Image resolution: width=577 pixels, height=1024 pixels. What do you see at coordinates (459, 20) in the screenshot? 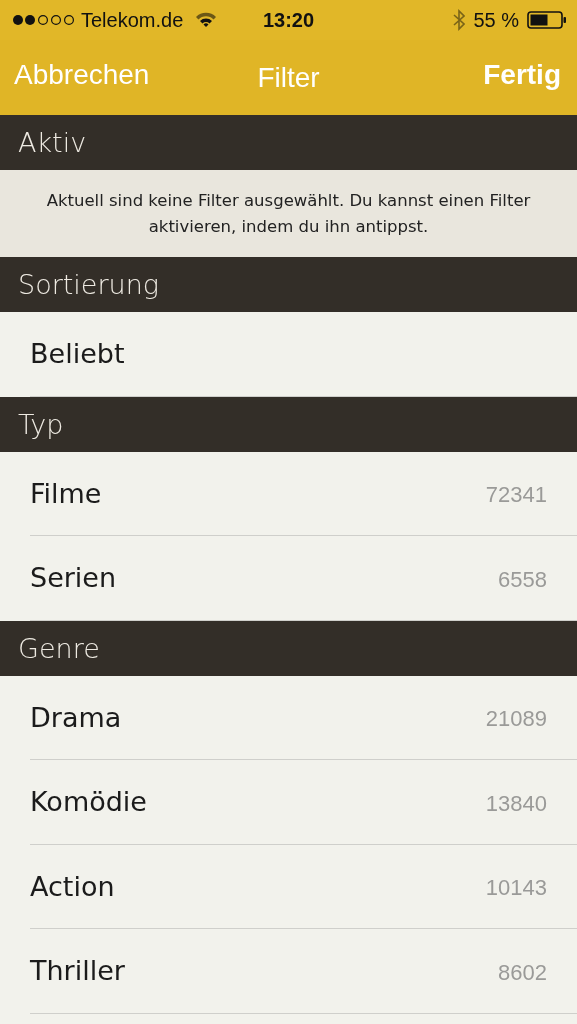
I see `bluetooth-icon` at bounding box center [459, 20].